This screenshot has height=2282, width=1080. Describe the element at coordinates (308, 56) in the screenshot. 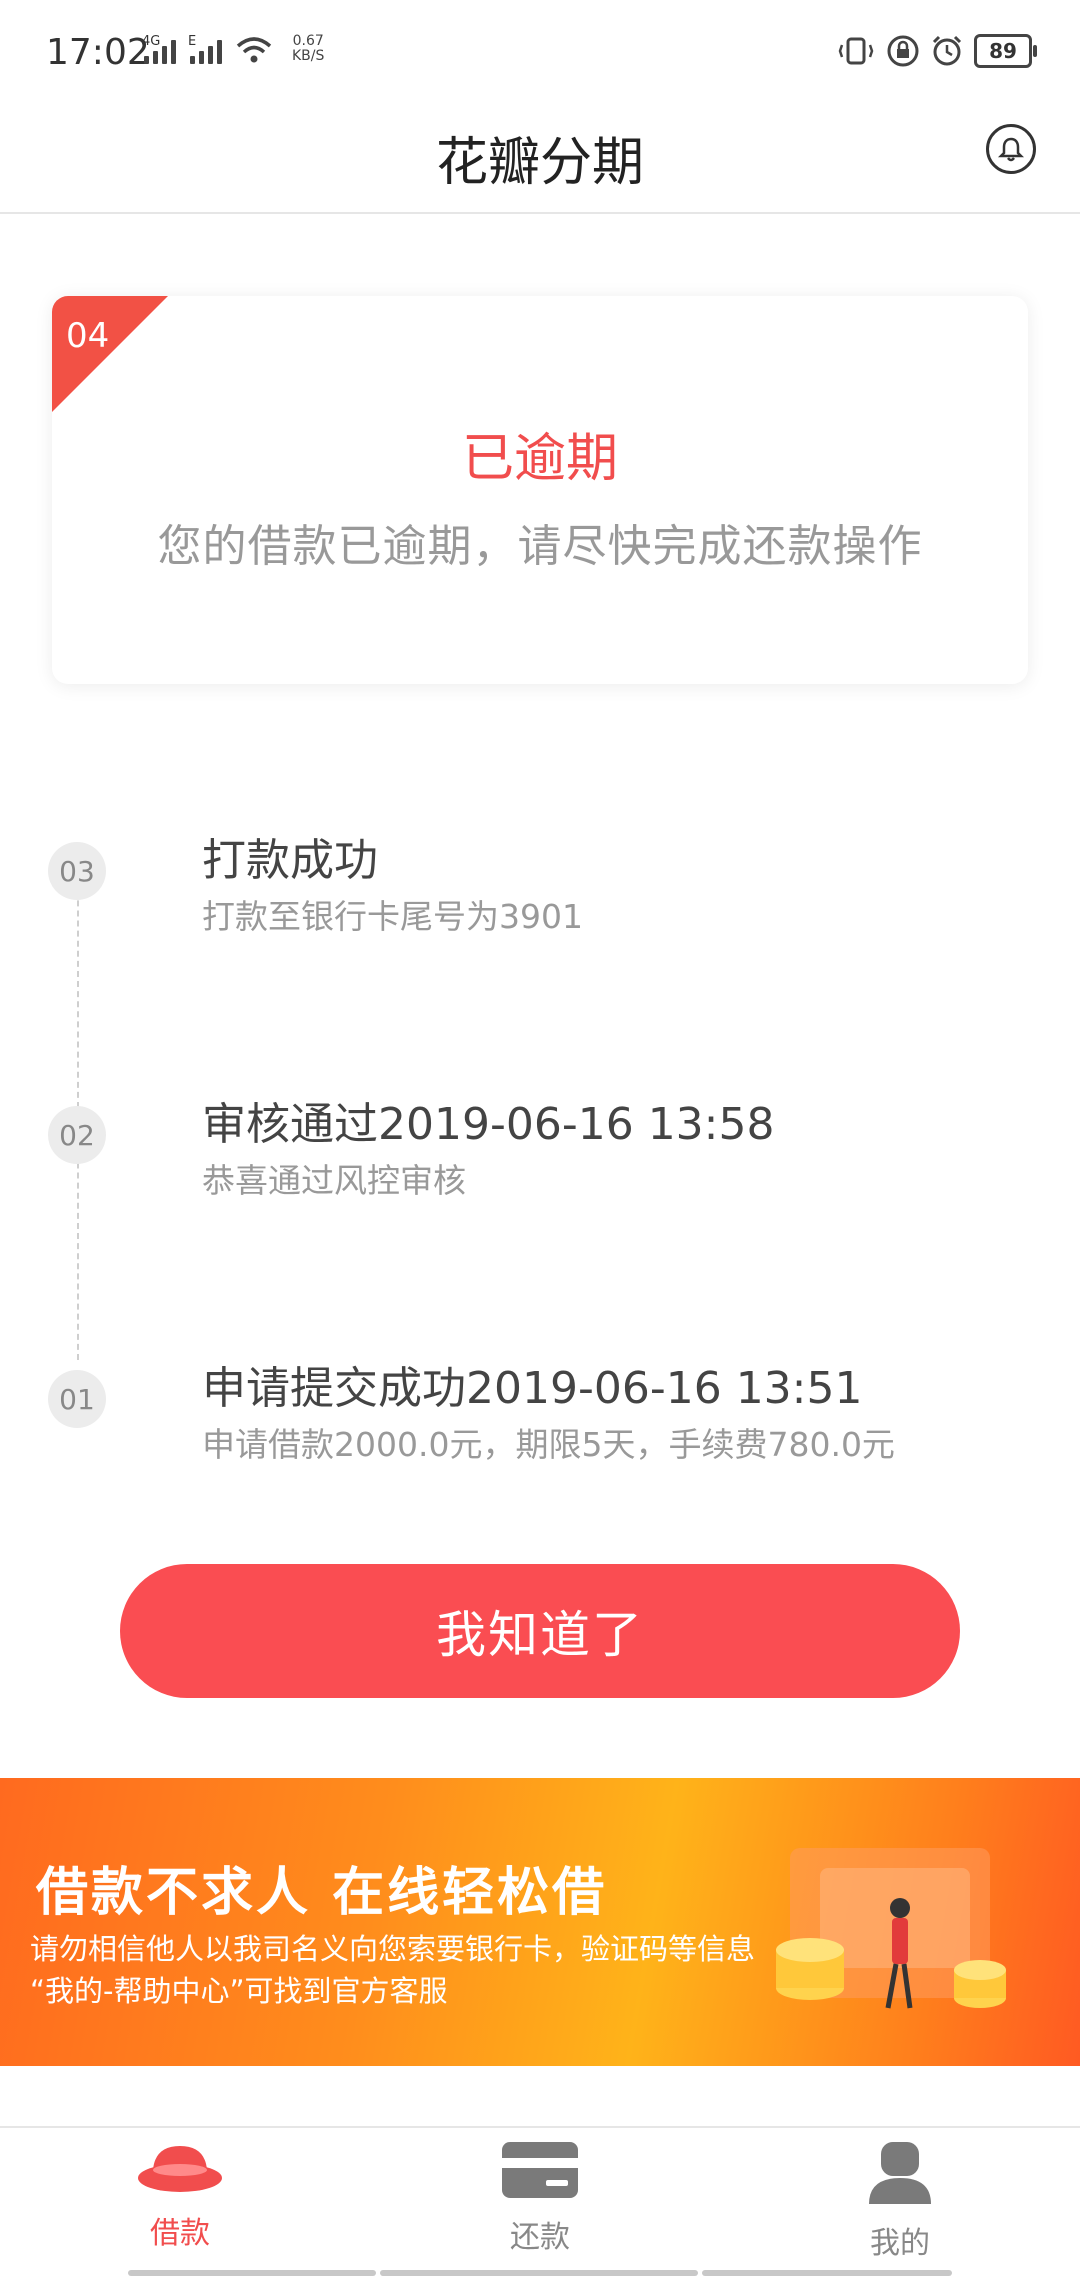

I see `speed-unit: KB/S` at that location.